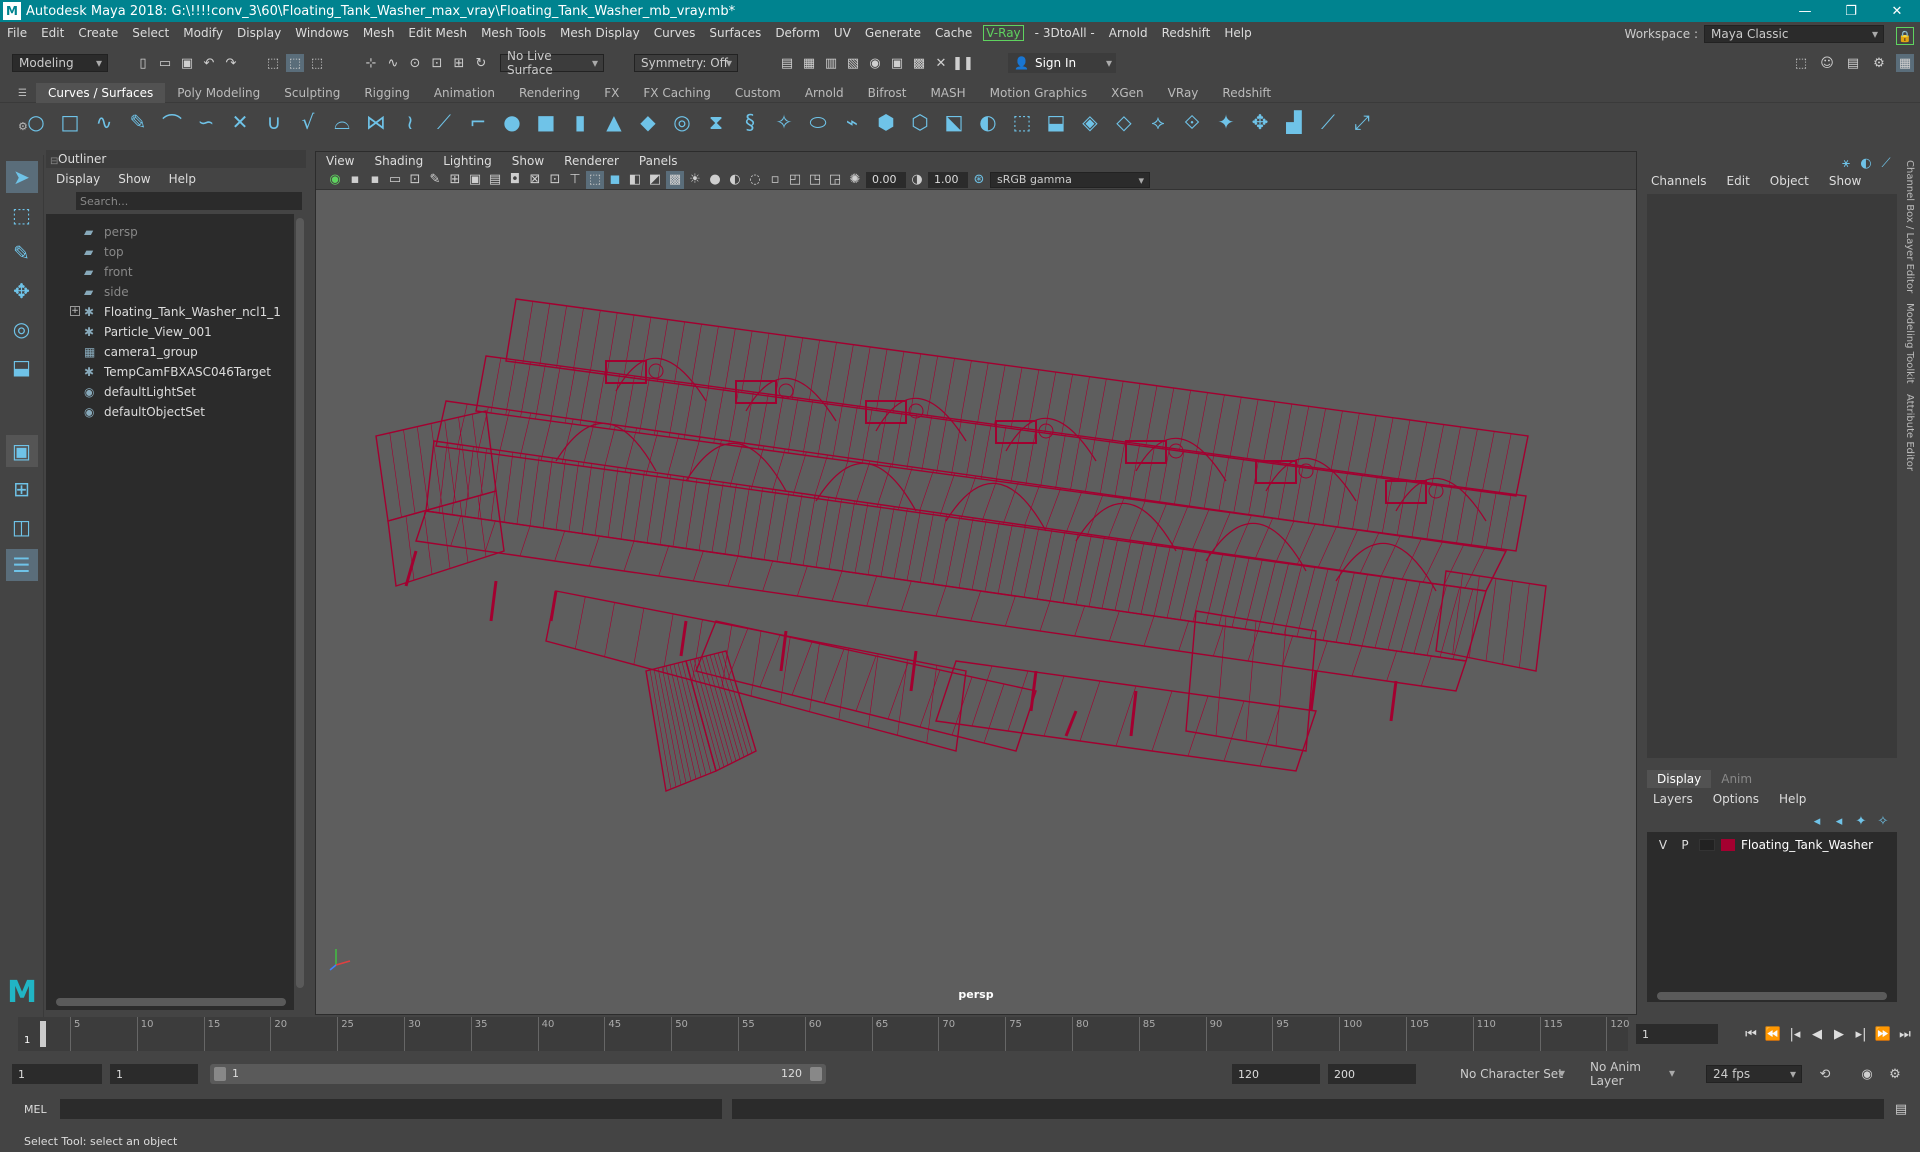 The image size is (1920, 1152). What do you see at coordinates (695, 180) in the screenshot?
I see `shadows-icon: ☀` at bounding box center [695, 180].